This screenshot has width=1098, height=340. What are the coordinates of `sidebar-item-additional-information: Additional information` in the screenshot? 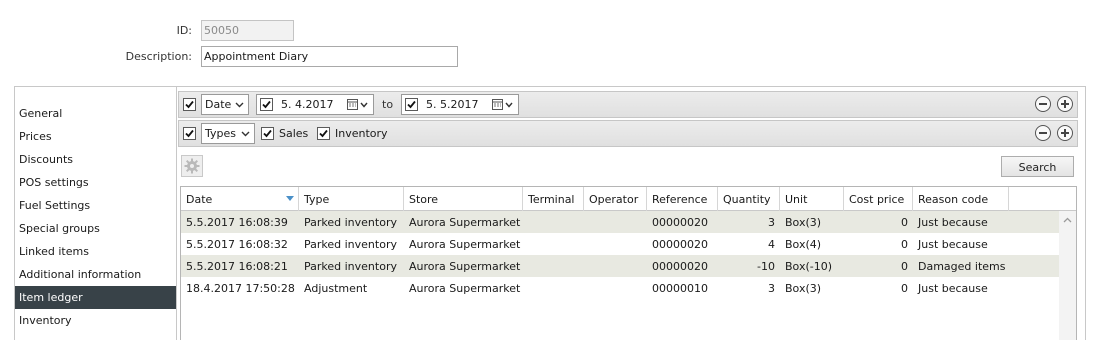 It's located at (95, 274).